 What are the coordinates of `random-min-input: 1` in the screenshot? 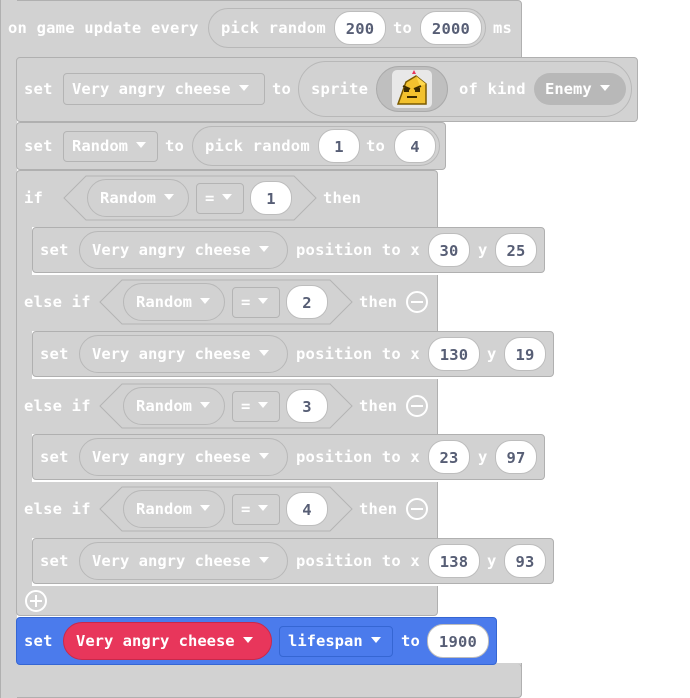 It's located at (339, 146).